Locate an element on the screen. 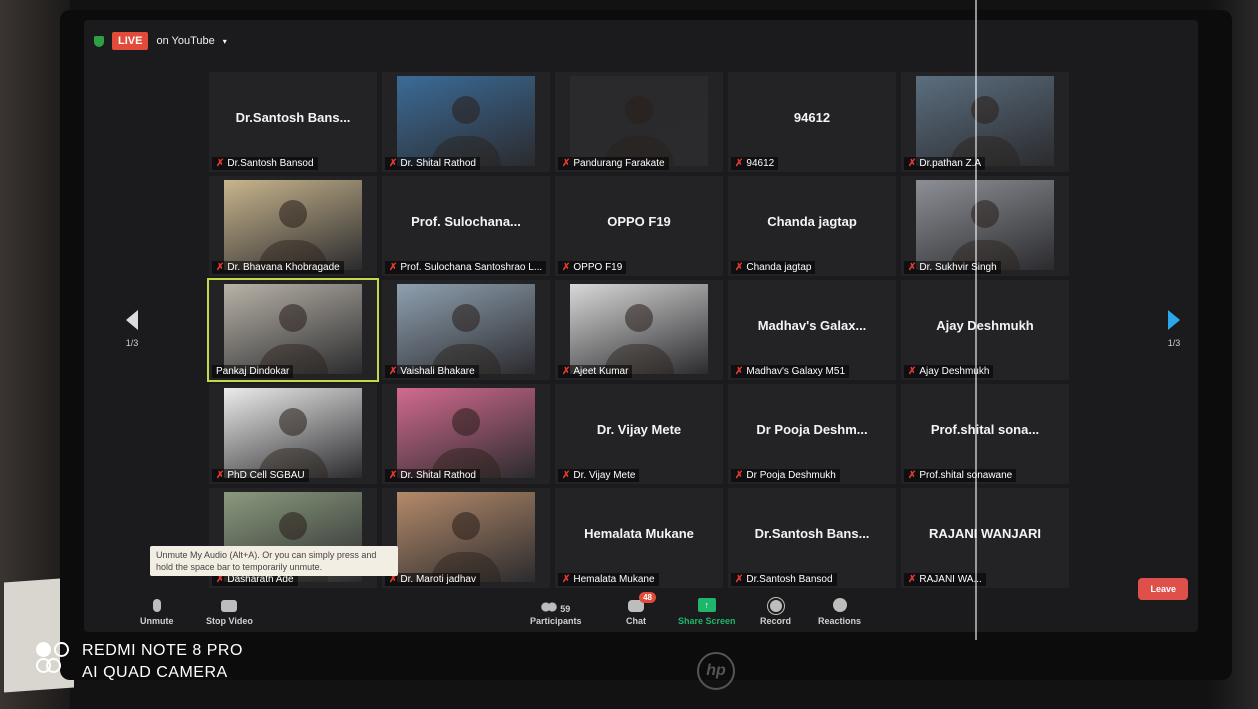  arrow-right-icon is located at coordinates (1174, 320).